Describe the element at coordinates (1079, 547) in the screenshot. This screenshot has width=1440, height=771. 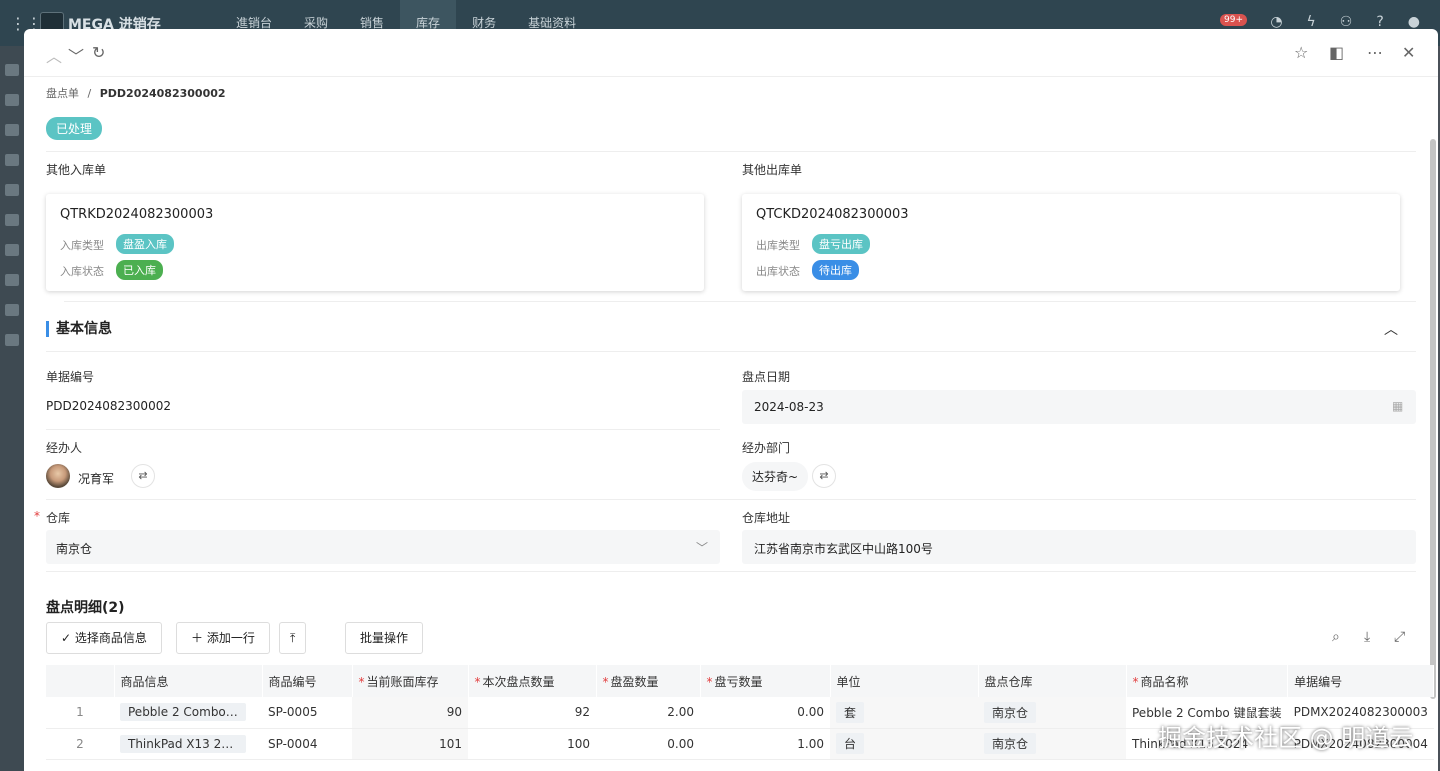
I see `address-field: 江苏省南京市玄武区中山路100号` at that location.